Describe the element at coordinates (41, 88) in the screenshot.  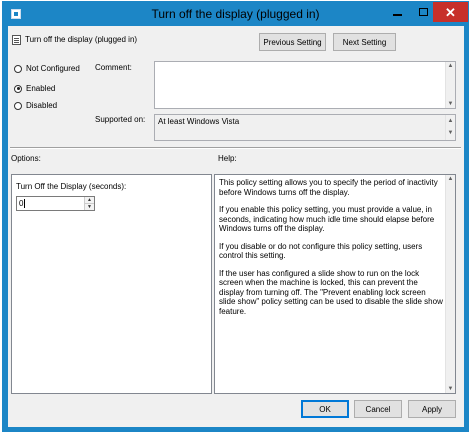
I see `radio-enabled-label: Enabled` at that location.